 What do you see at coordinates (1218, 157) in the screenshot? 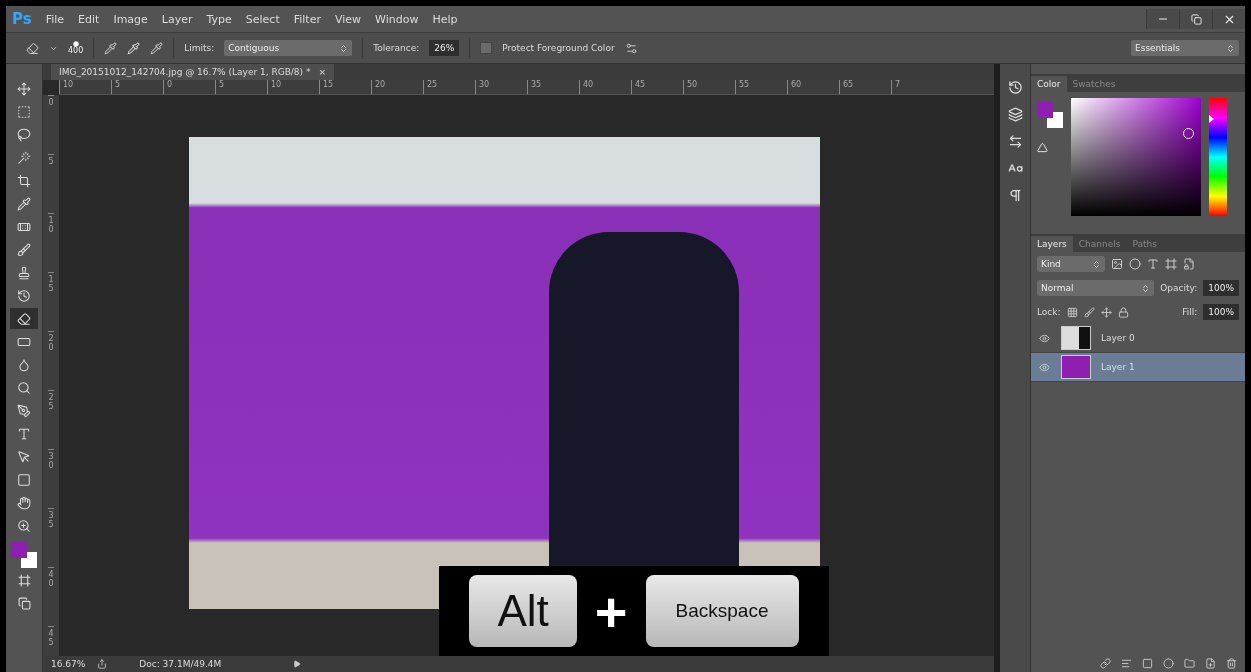
I see `hue-slider` at bounding box center [1218, 157].